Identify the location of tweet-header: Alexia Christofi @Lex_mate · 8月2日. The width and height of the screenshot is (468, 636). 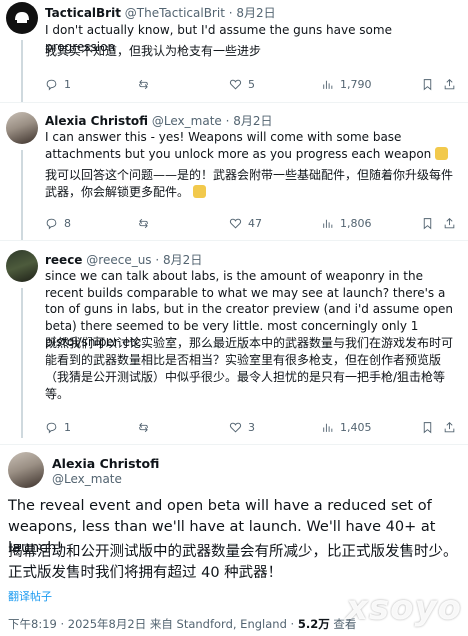
(159, 120).